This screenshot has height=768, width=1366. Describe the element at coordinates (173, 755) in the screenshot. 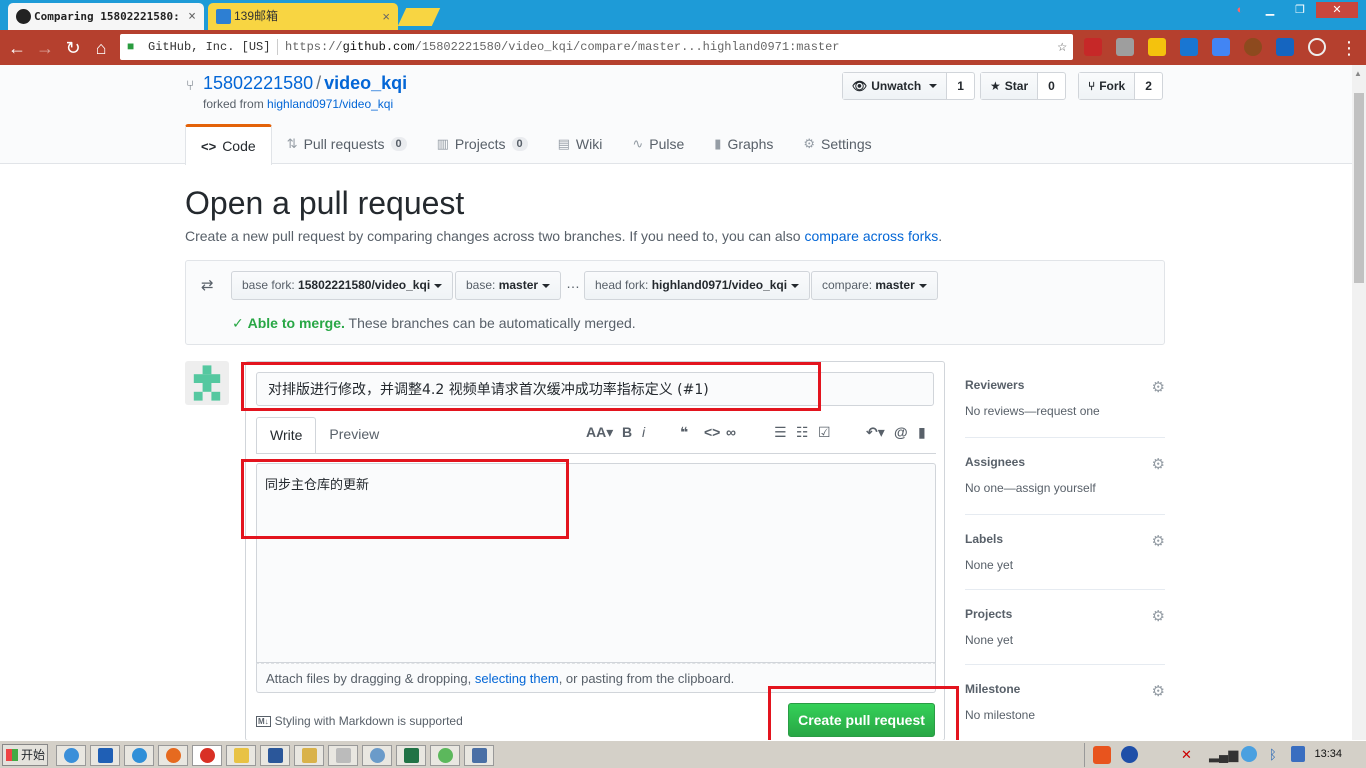

I see `taskbar-app-firefox` at that location.